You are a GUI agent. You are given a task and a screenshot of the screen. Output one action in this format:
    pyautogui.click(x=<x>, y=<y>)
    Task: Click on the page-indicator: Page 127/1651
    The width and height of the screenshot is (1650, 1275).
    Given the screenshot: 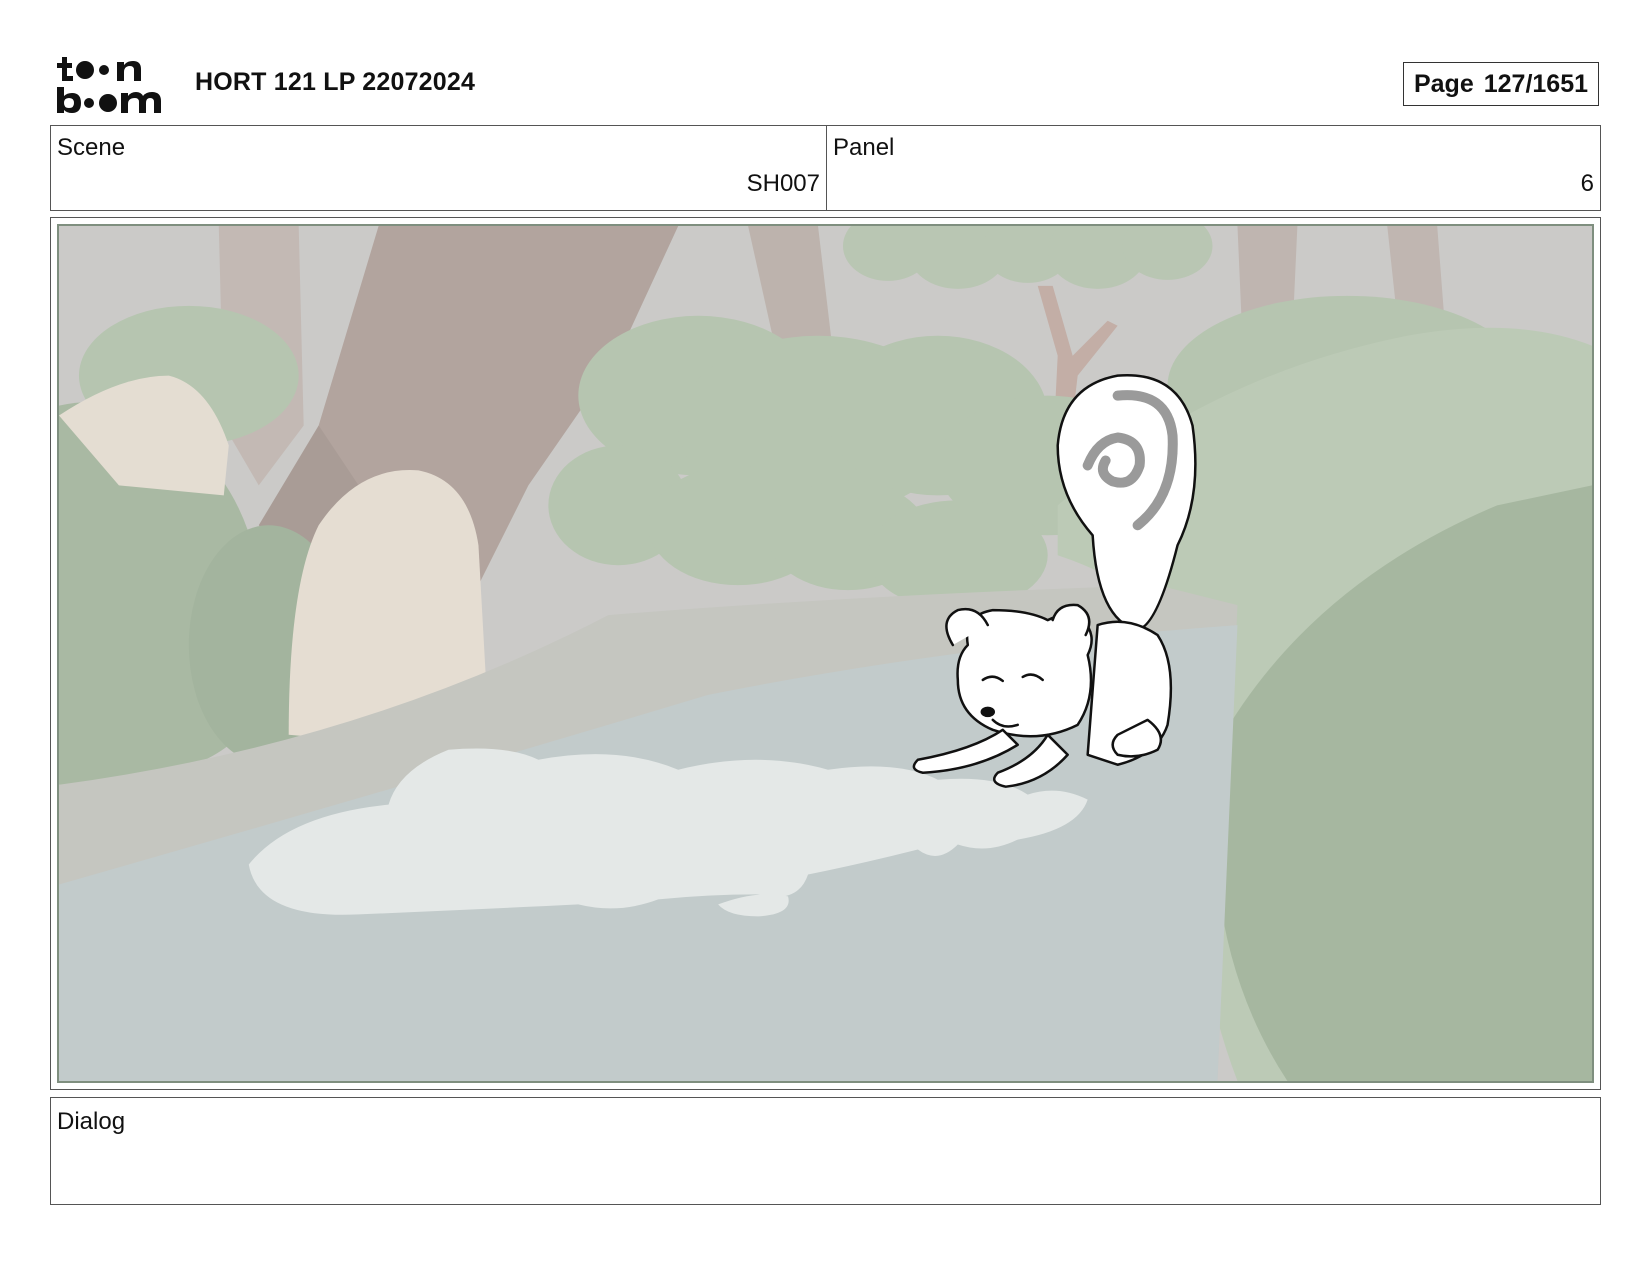 What is the action you would take?
    pyautogui.click(x=1501, y=84)
    